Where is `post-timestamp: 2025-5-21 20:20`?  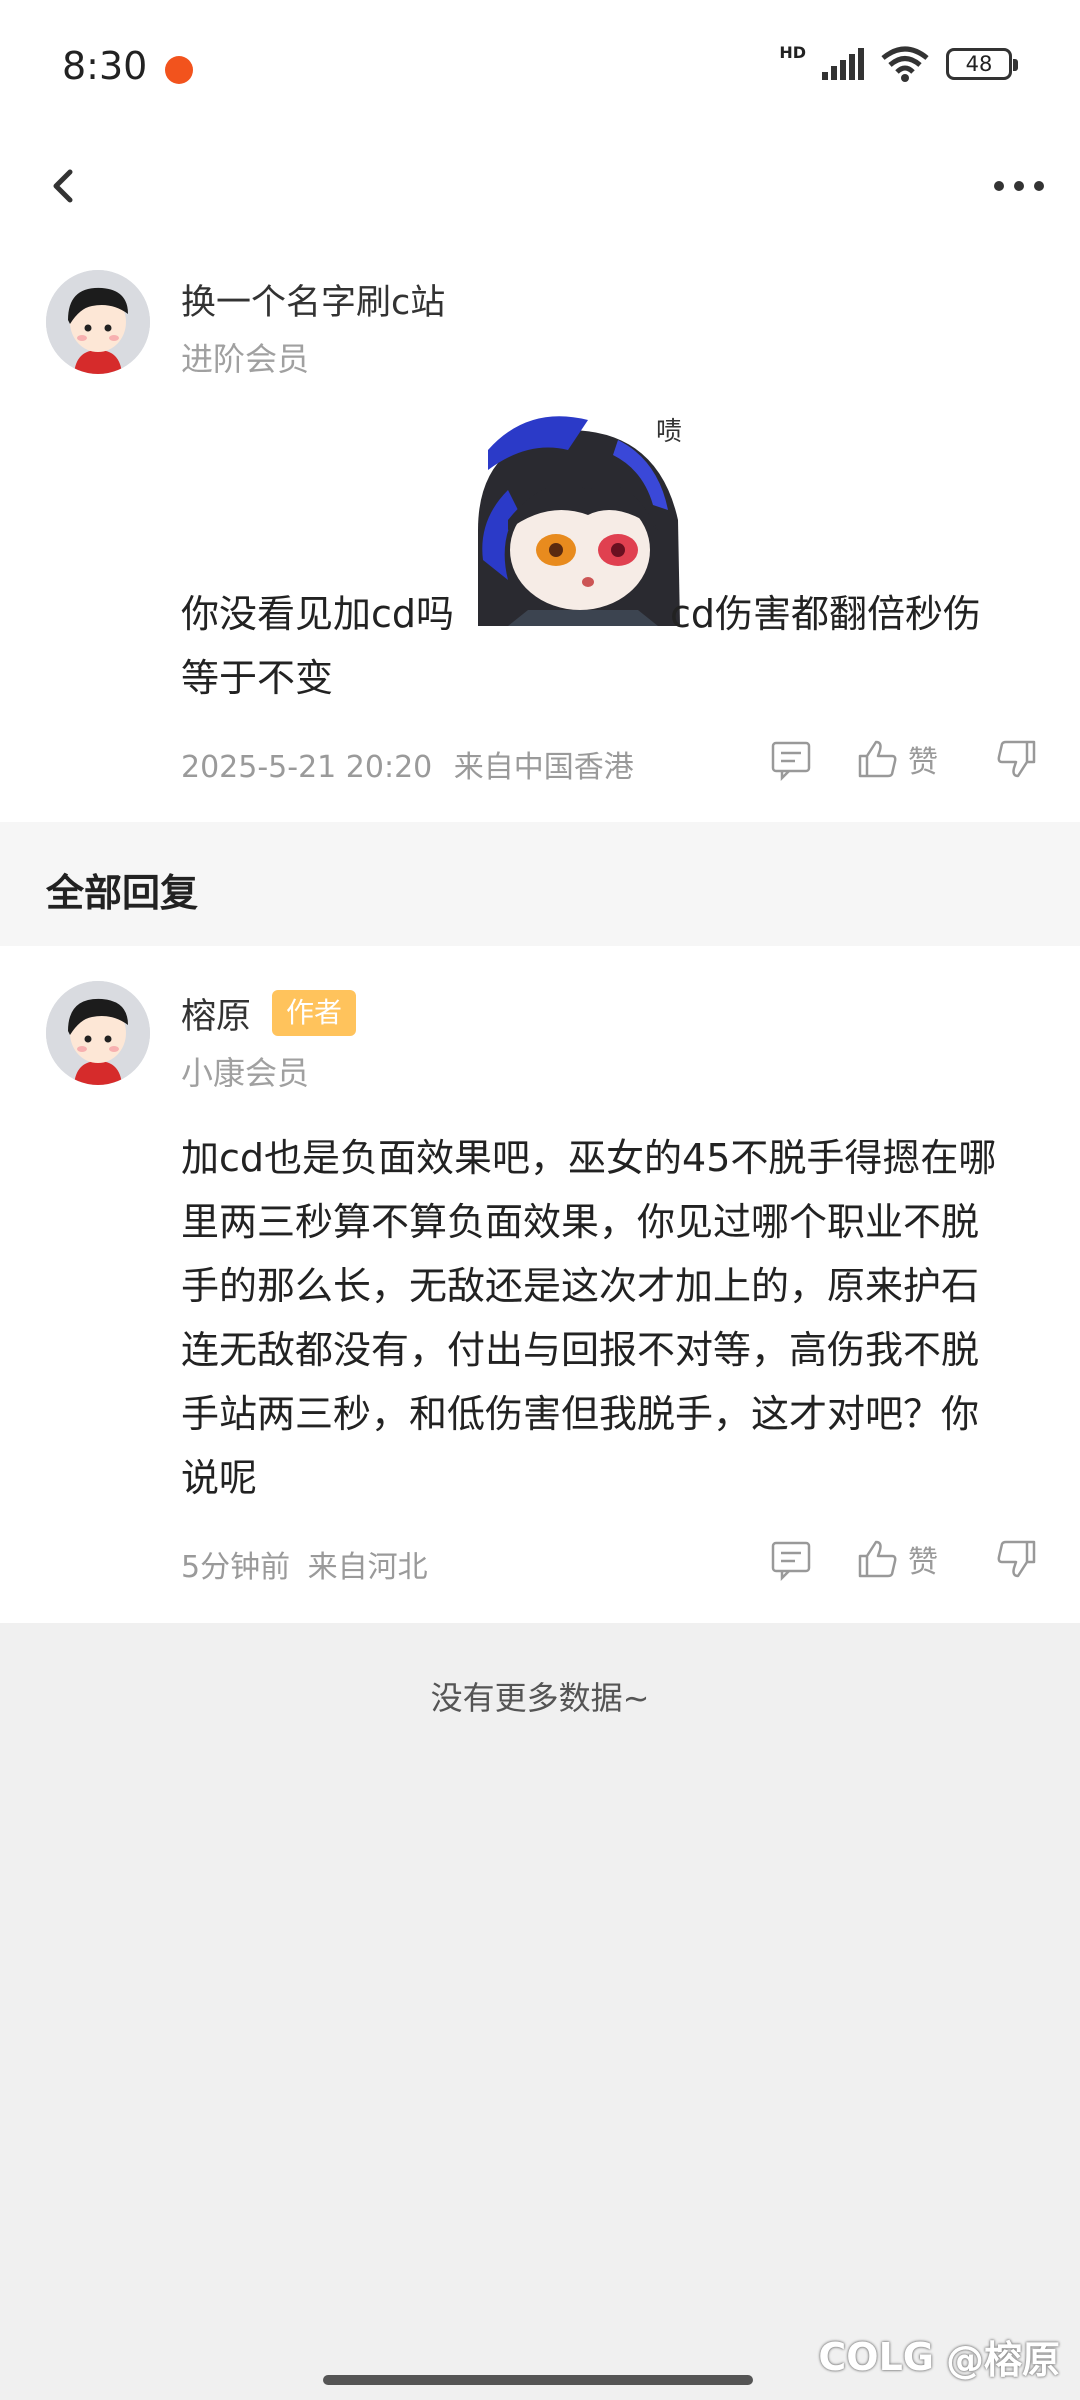 post-timestamp: 2025-5-21 20:20 is located at coordinates (307, 767).